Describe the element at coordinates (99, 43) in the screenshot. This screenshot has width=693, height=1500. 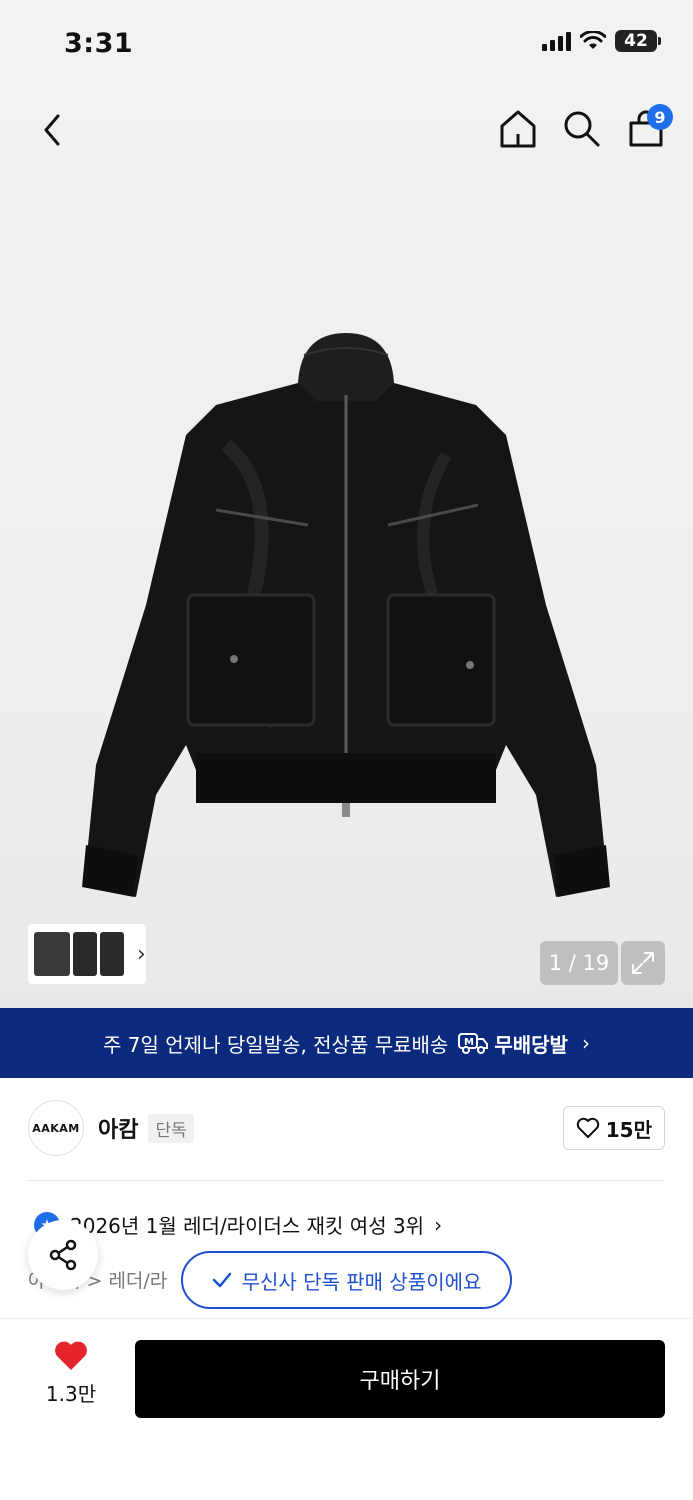
I see `status-time: 3:31` at that location.